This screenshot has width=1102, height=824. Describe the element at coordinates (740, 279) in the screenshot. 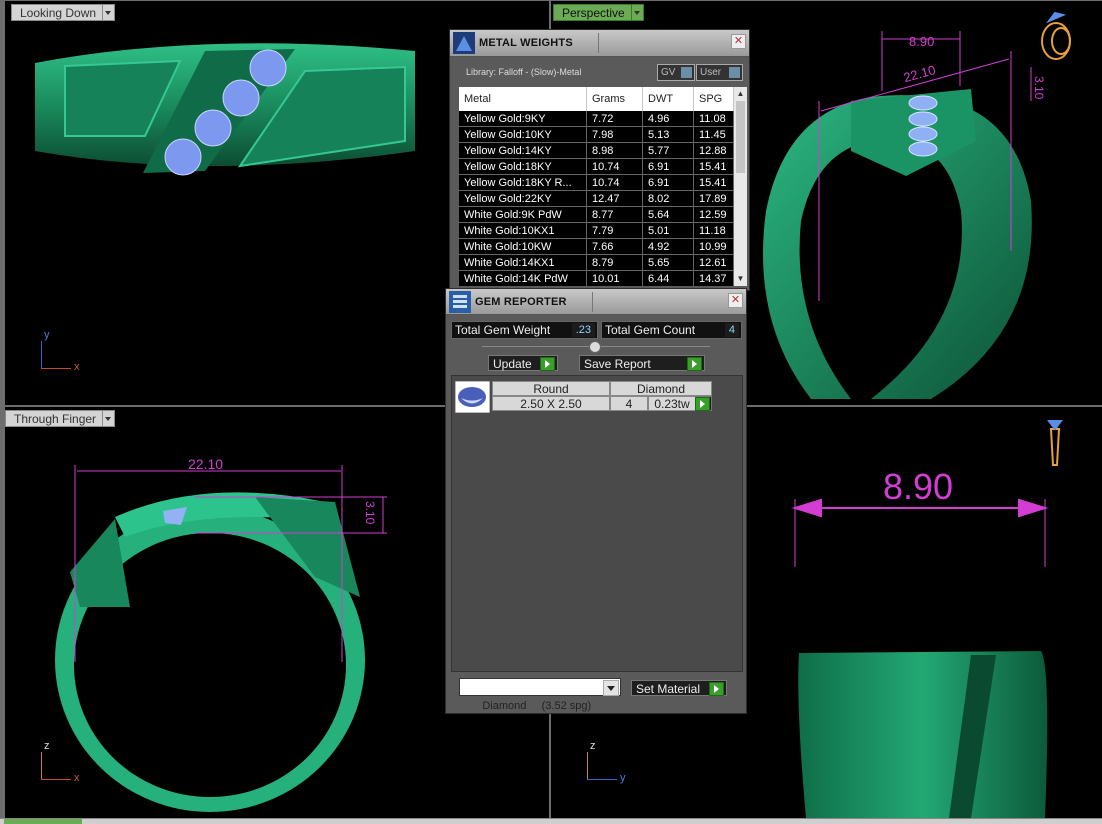

I see `scroll-down-icon: ▼` at that location.